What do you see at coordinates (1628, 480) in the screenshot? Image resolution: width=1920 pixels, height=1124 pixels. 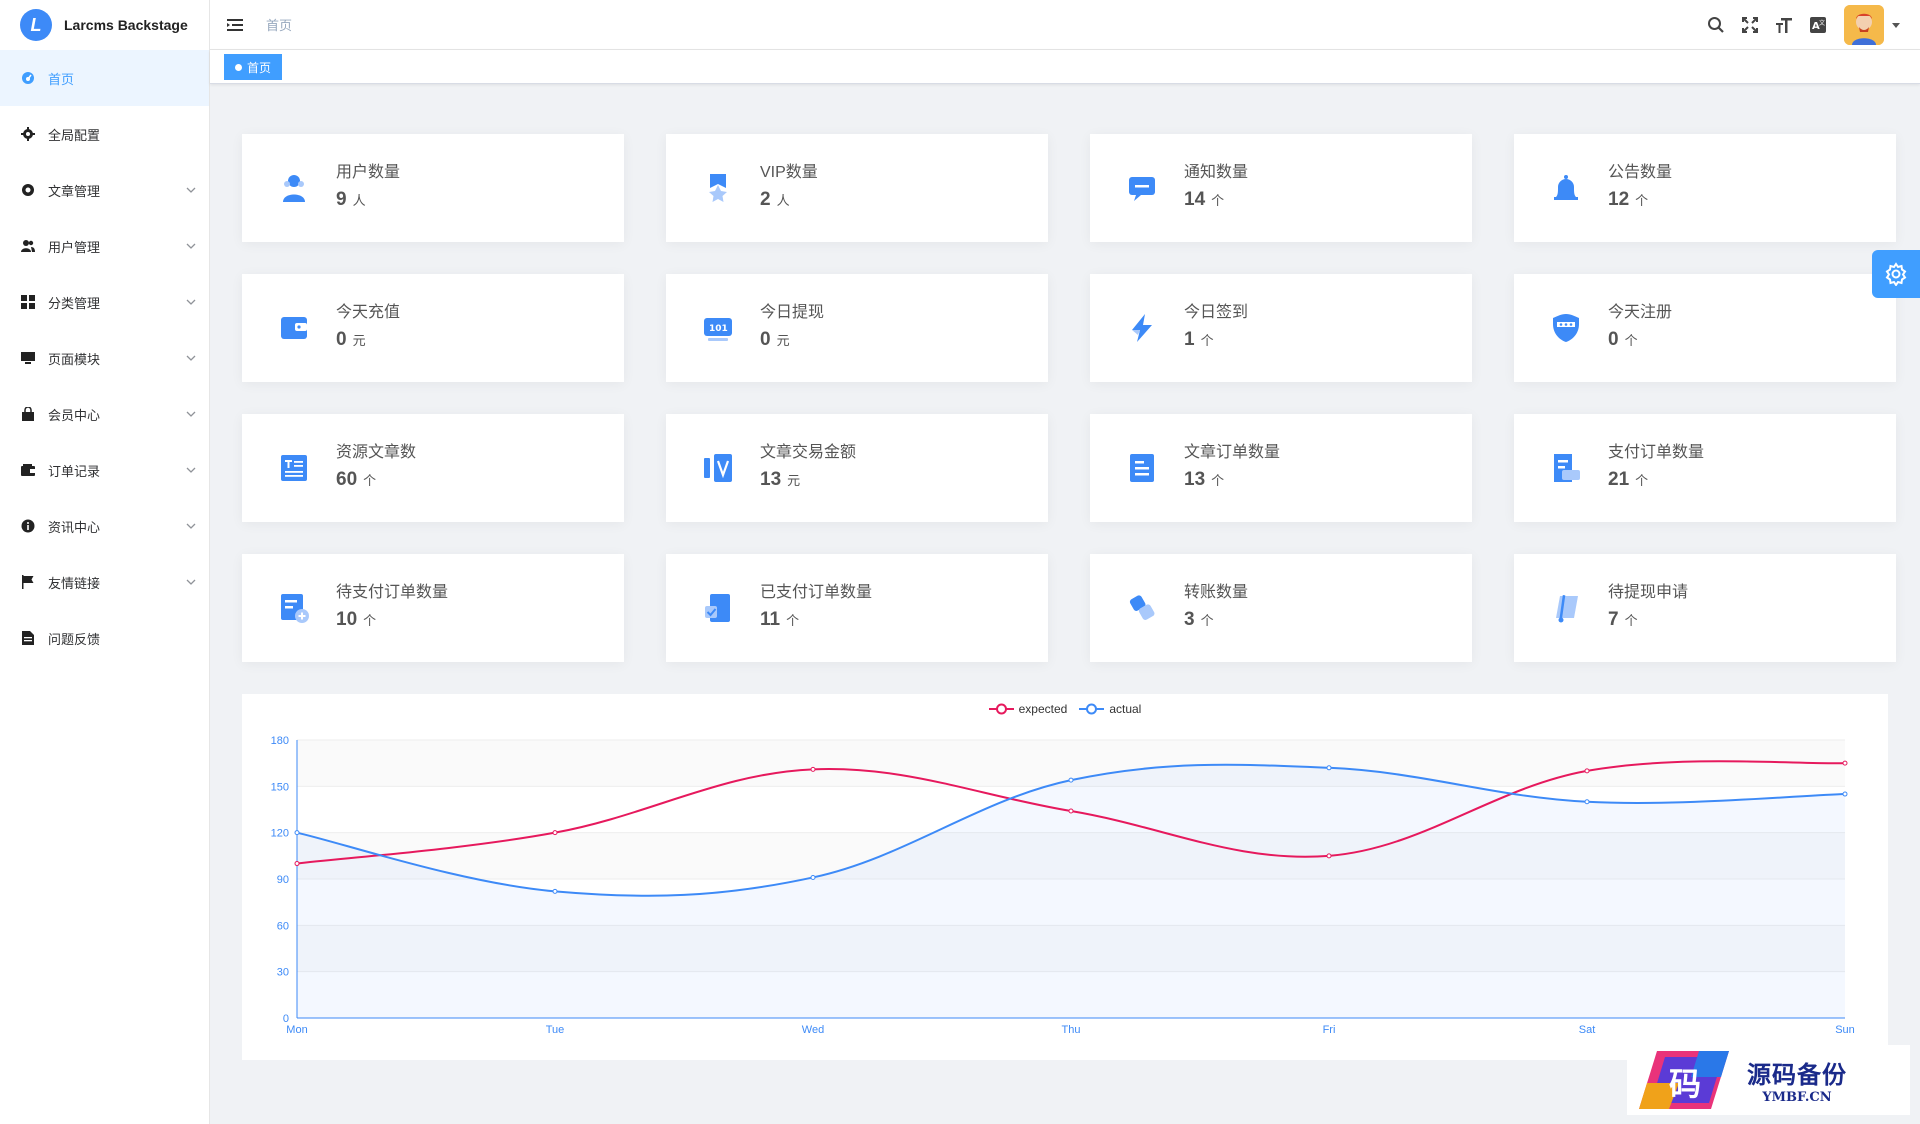 I see `stat-card-value: 21 个` at bounding box center [1628, 480].